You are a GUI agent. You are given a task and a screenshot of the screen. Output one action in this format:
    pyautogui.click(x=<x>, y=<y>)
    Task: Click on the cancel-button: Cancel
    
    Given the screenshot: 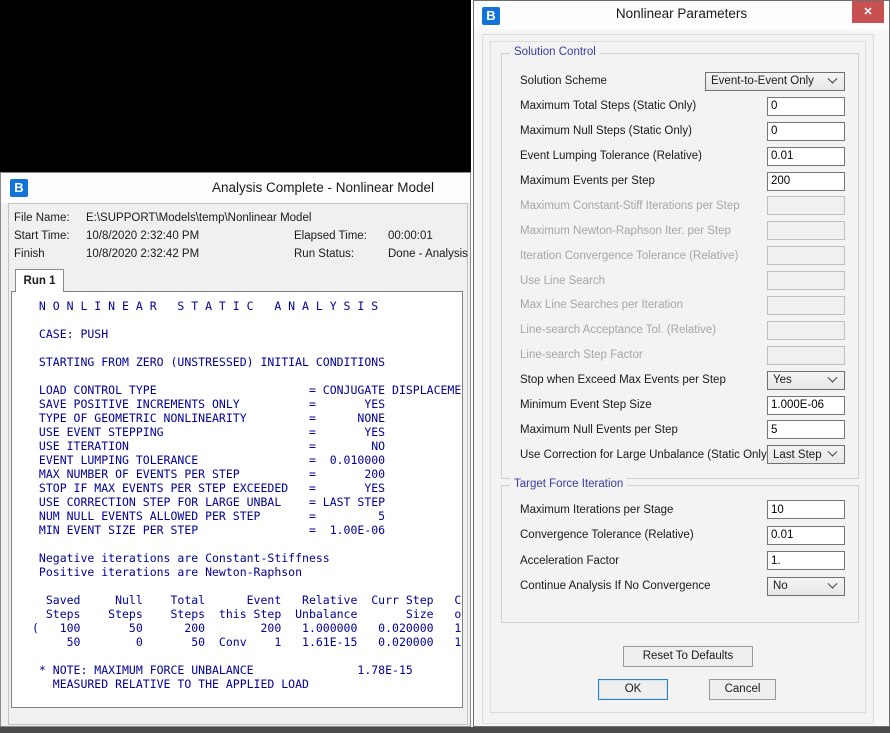 What is the action you would take?
    pyautogui.click(x=742, y=689)
    